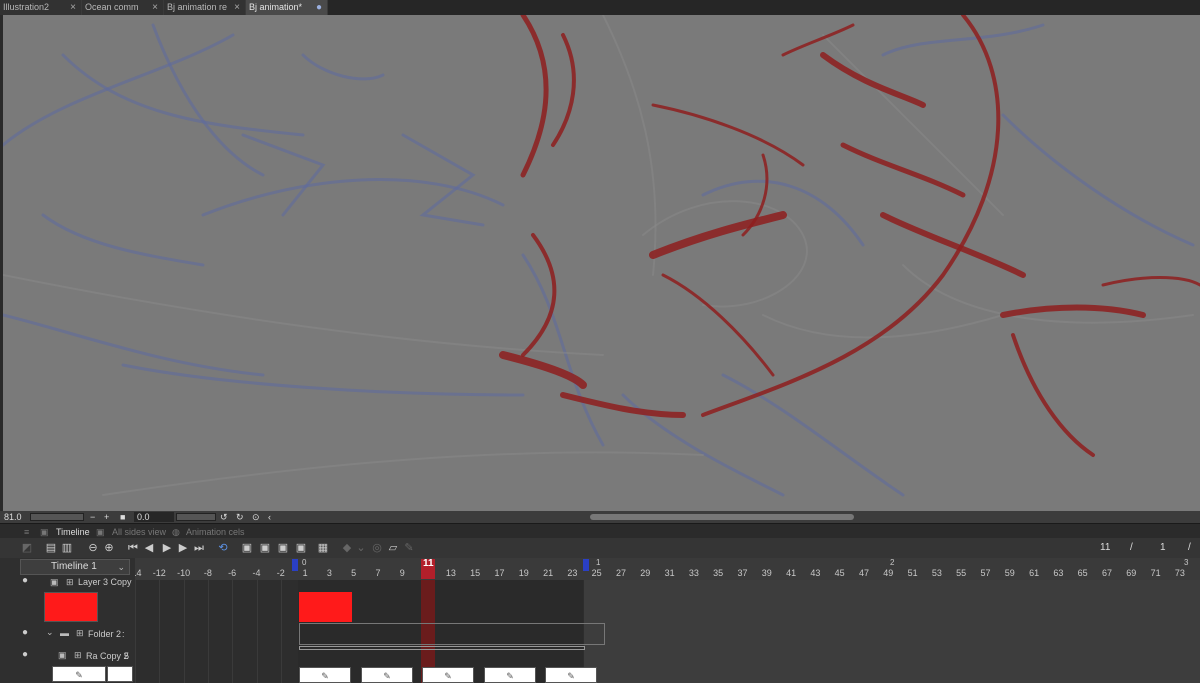 Image resolution: width=1200 pixels, height=683 pixels. I want to click on play-icon: ▶, so click(167, 548).